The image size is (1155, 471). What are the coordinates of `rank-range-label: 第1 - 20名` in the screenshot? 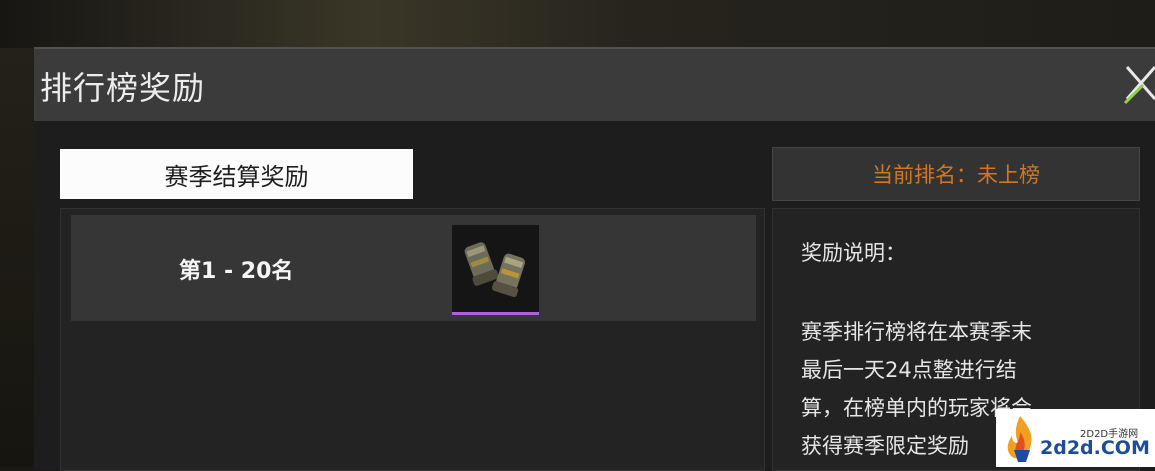 It's located at (236, 271).